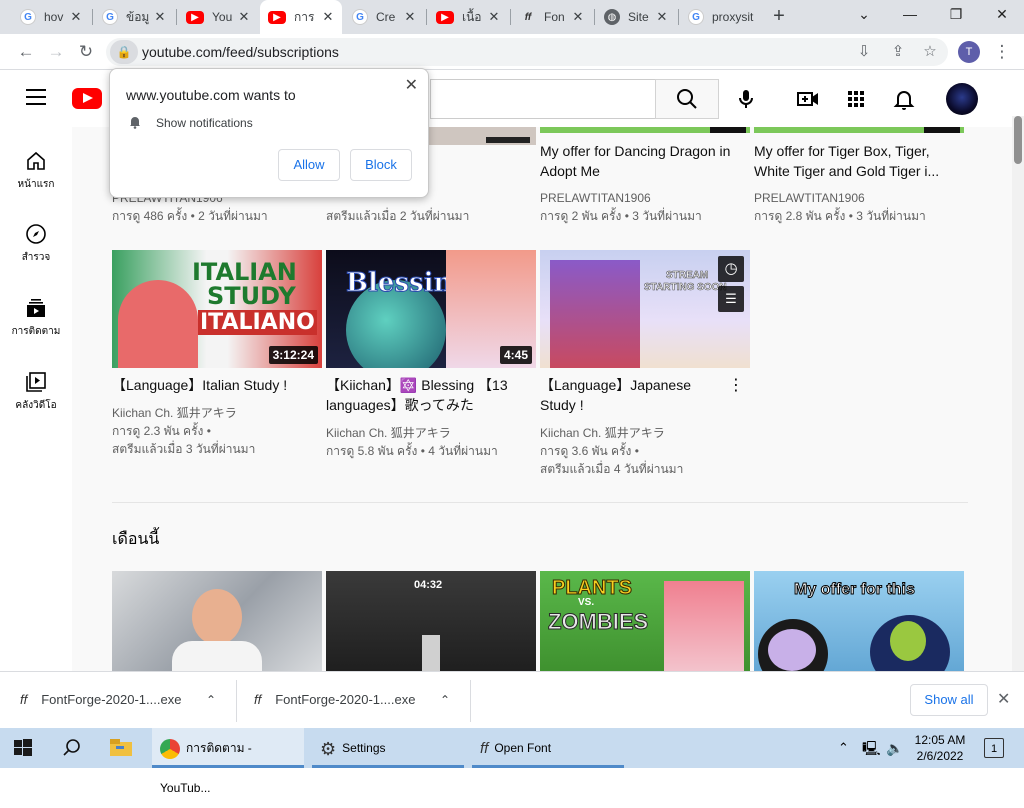 The image size is (1024, 808). Describe the element at coordinates (731, 299) in the screenshot. I see `add-to-queue-icon: ☰` at that location.